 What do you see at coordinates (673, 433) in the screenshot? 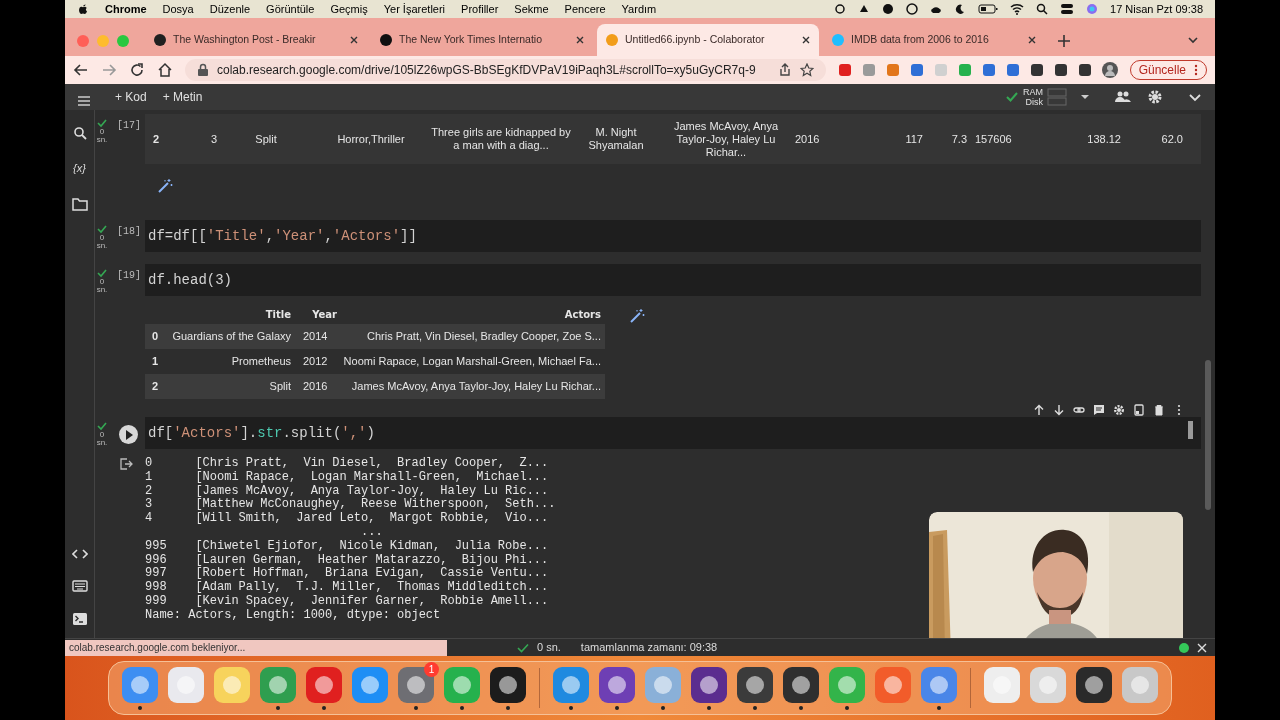
I see `code-editor: df['Actors'].str.split(',')` at bounding box center [673, 433].